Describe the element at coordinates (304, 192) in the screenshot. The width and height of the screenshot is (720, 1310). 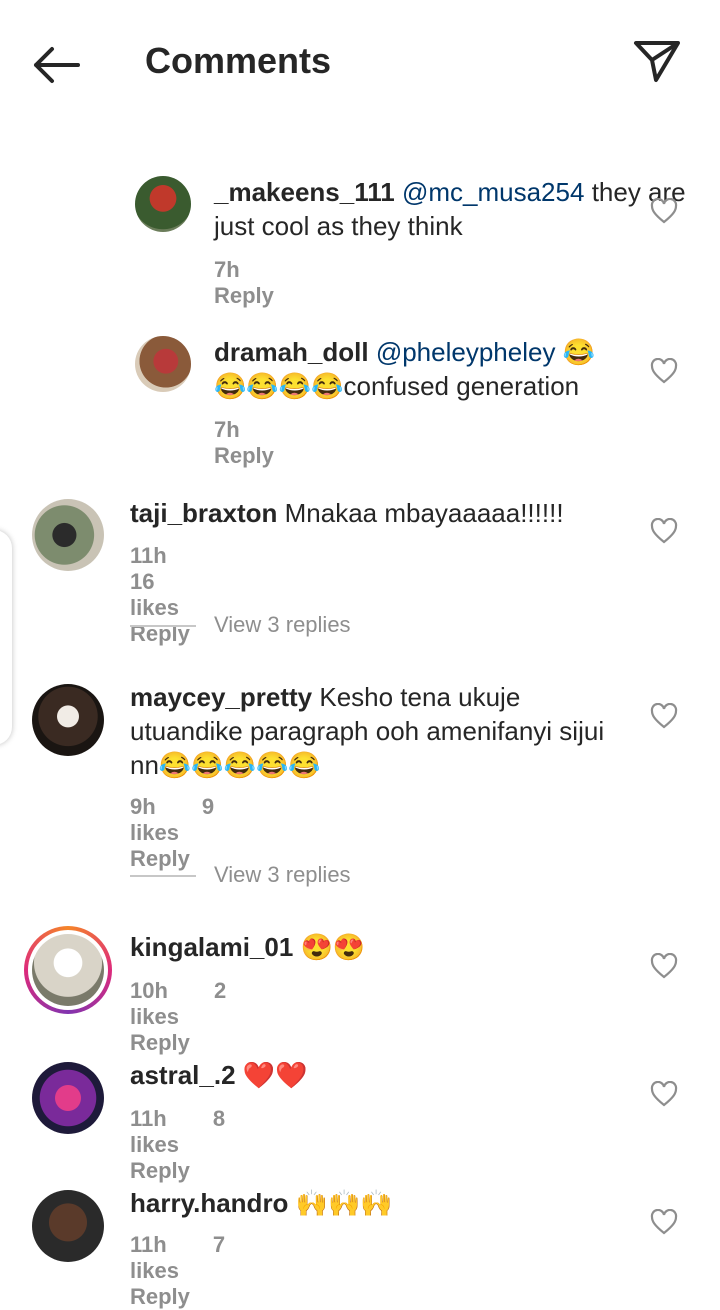
I see `comment-username: _makeens_111` at that location.